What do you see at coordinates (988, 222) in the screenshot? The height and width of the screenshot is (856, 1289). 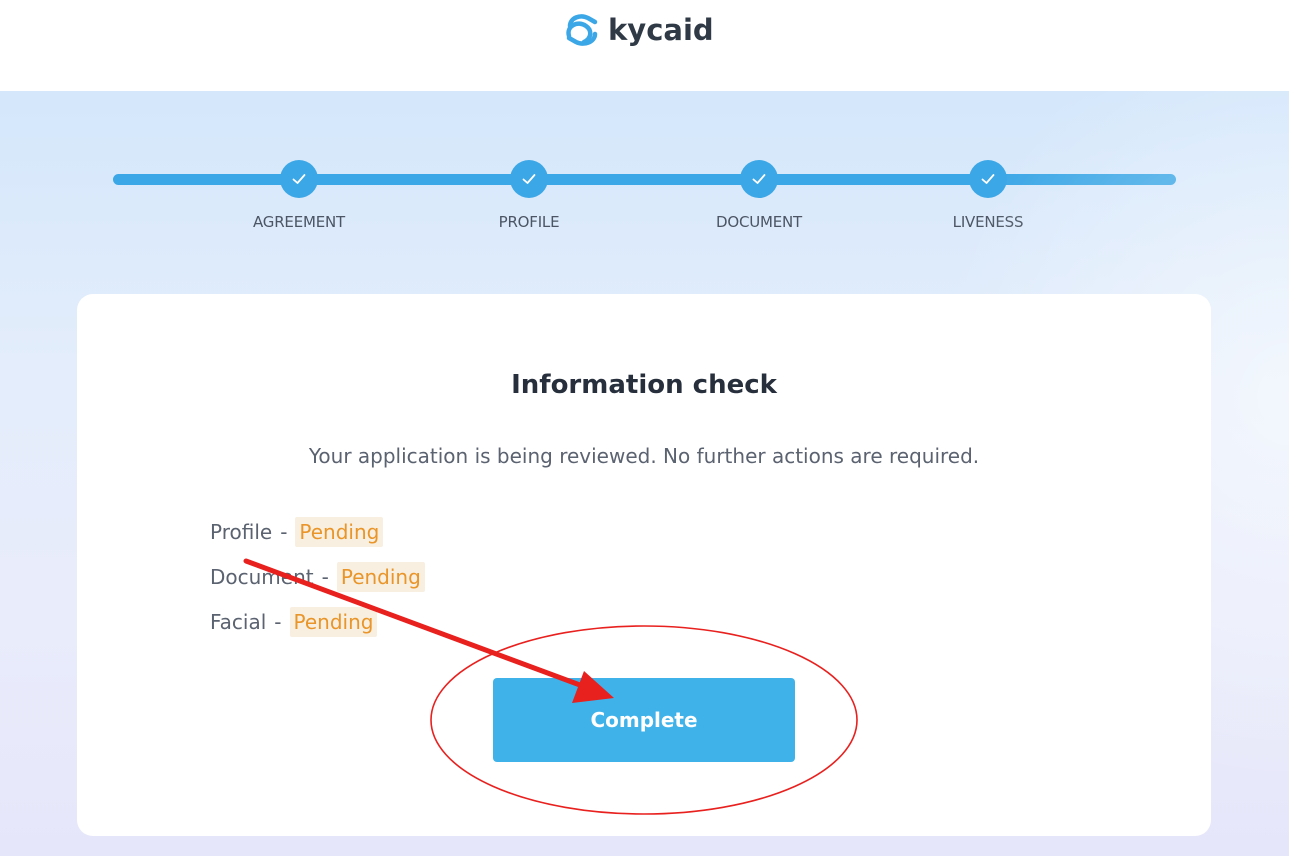 I see `step-label-liveness: LIVENESS` at bounding box center [988, 222].